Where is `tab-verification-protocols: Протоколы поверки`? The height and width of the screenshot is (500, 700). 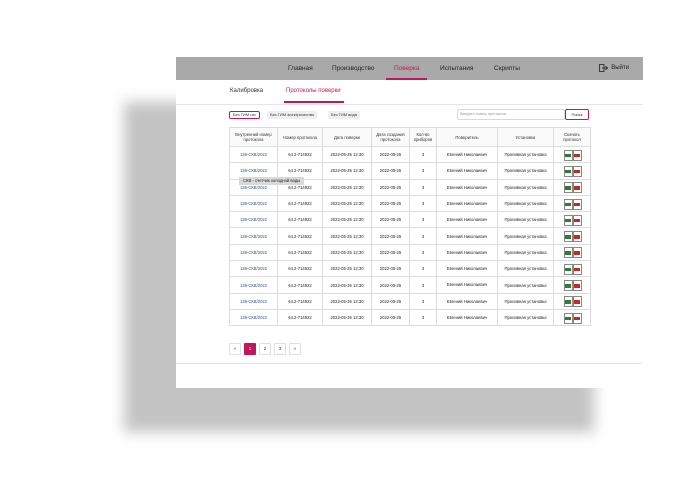 tab-verification-protocols: Протоколы поверки is located at coordinates (313, 91).